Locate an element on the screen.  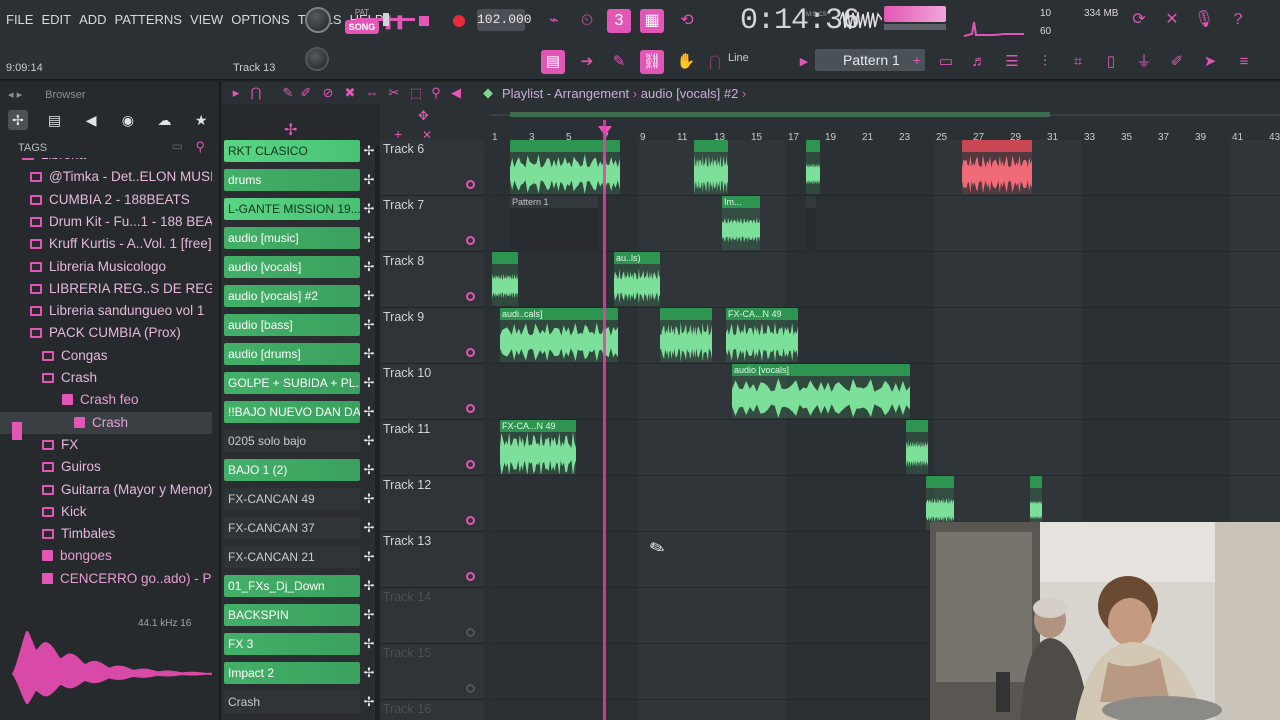
picker-item: audio [vocals] is located at coordinates (292, 267).